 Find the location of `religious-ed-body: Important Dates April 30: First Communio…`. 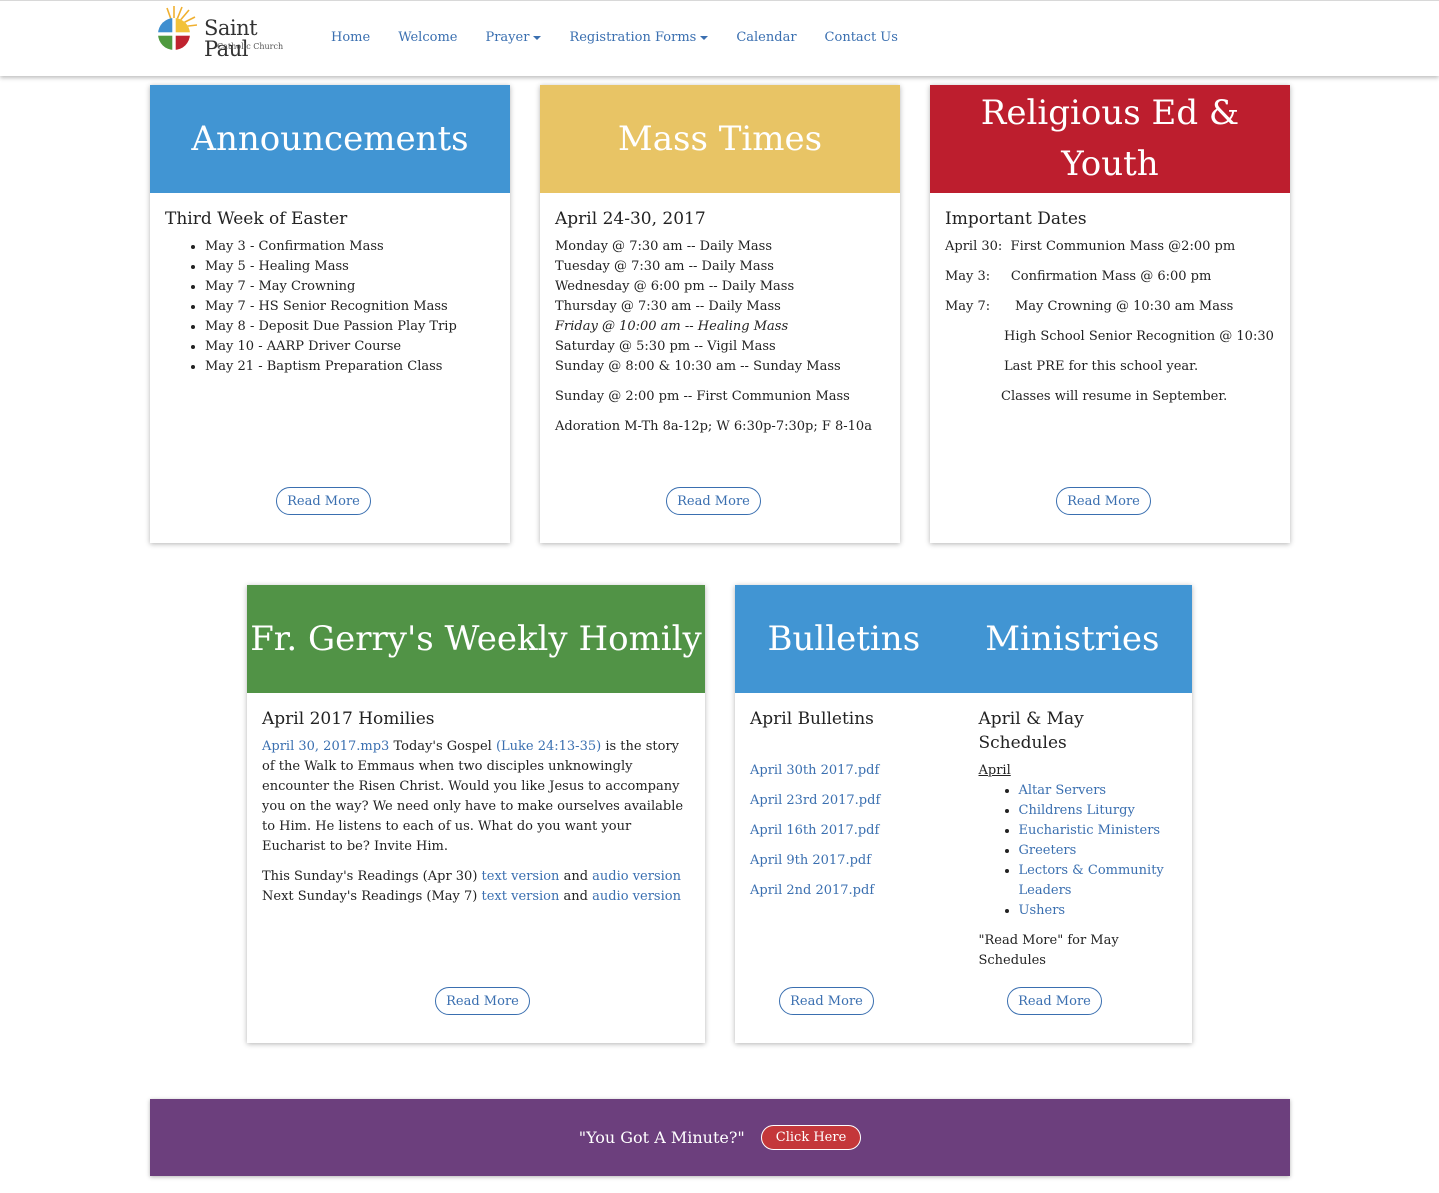

religious-ed-body: Important Dates April 30: First Communio… is located at coordinates (1110, 300).